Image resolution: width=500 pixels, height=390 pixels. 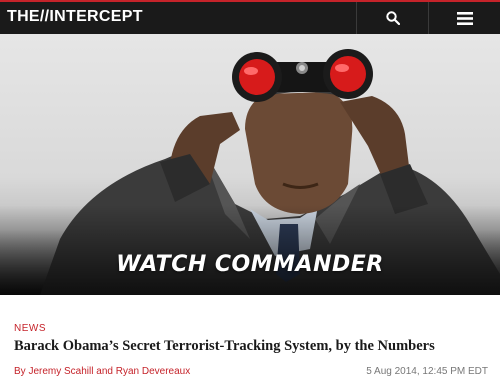 I want to click on byline-prefix: By, so click(x=20, y=371).